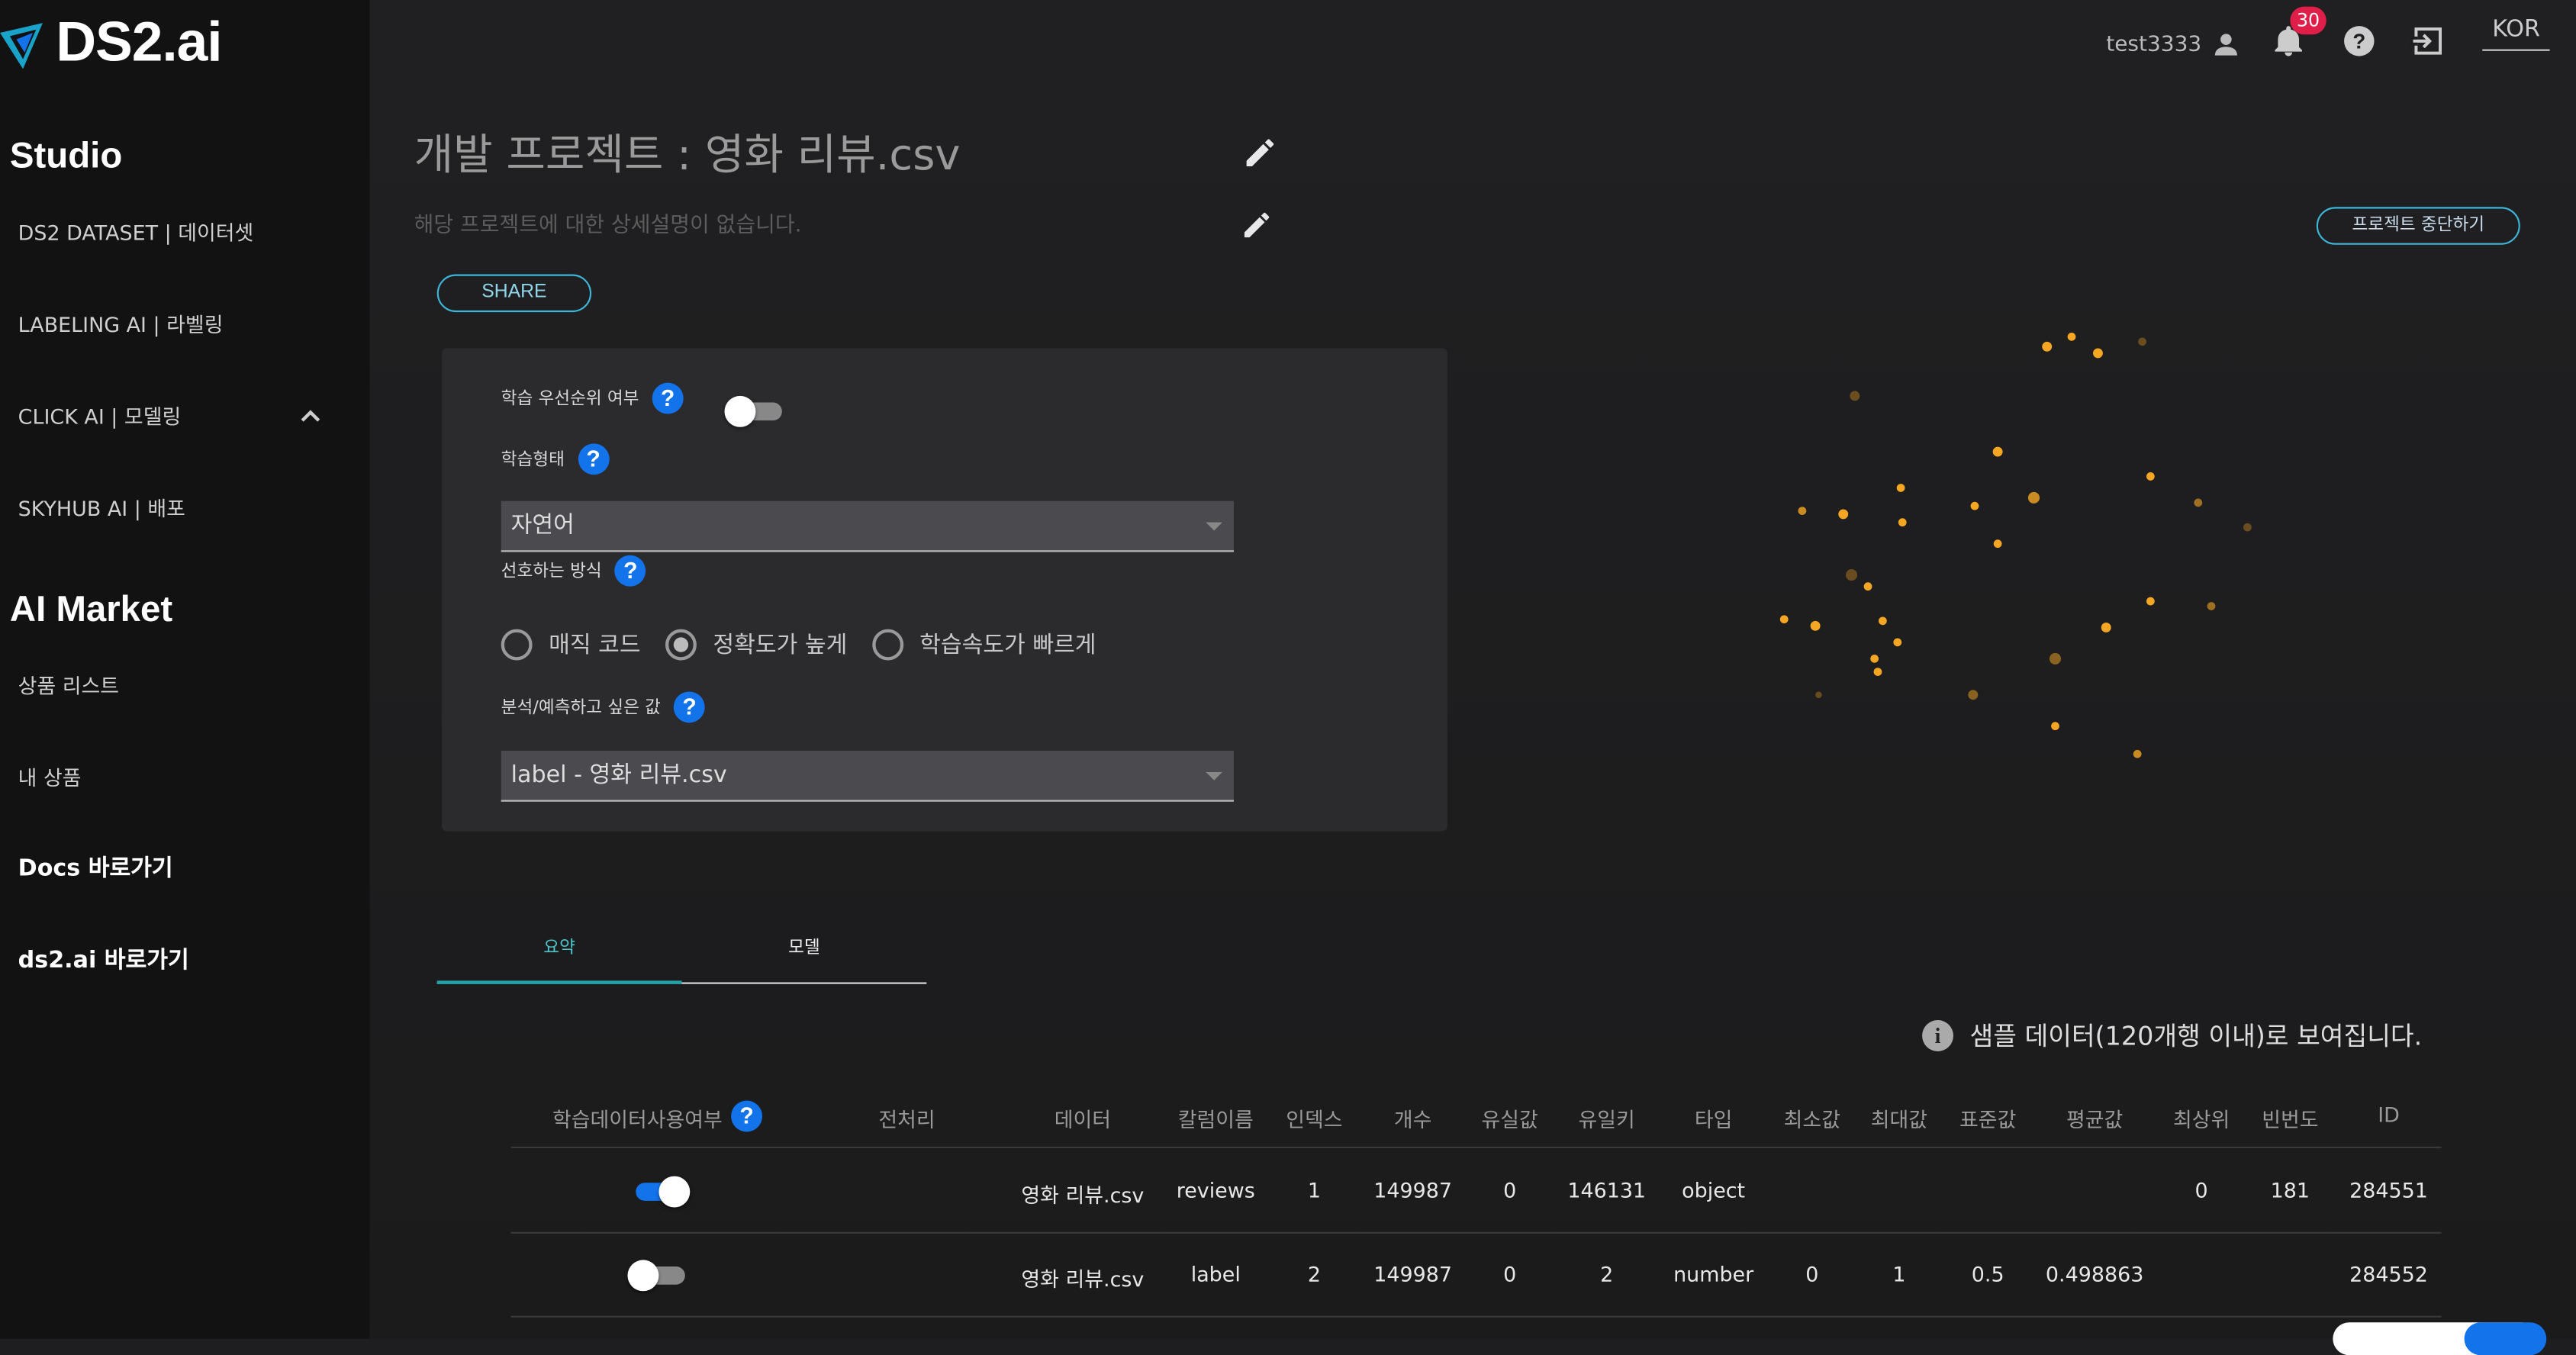  Describe the element at coordinates (1607, 1190) in the screenshot. I see `cell-unique: 146131` at that location.